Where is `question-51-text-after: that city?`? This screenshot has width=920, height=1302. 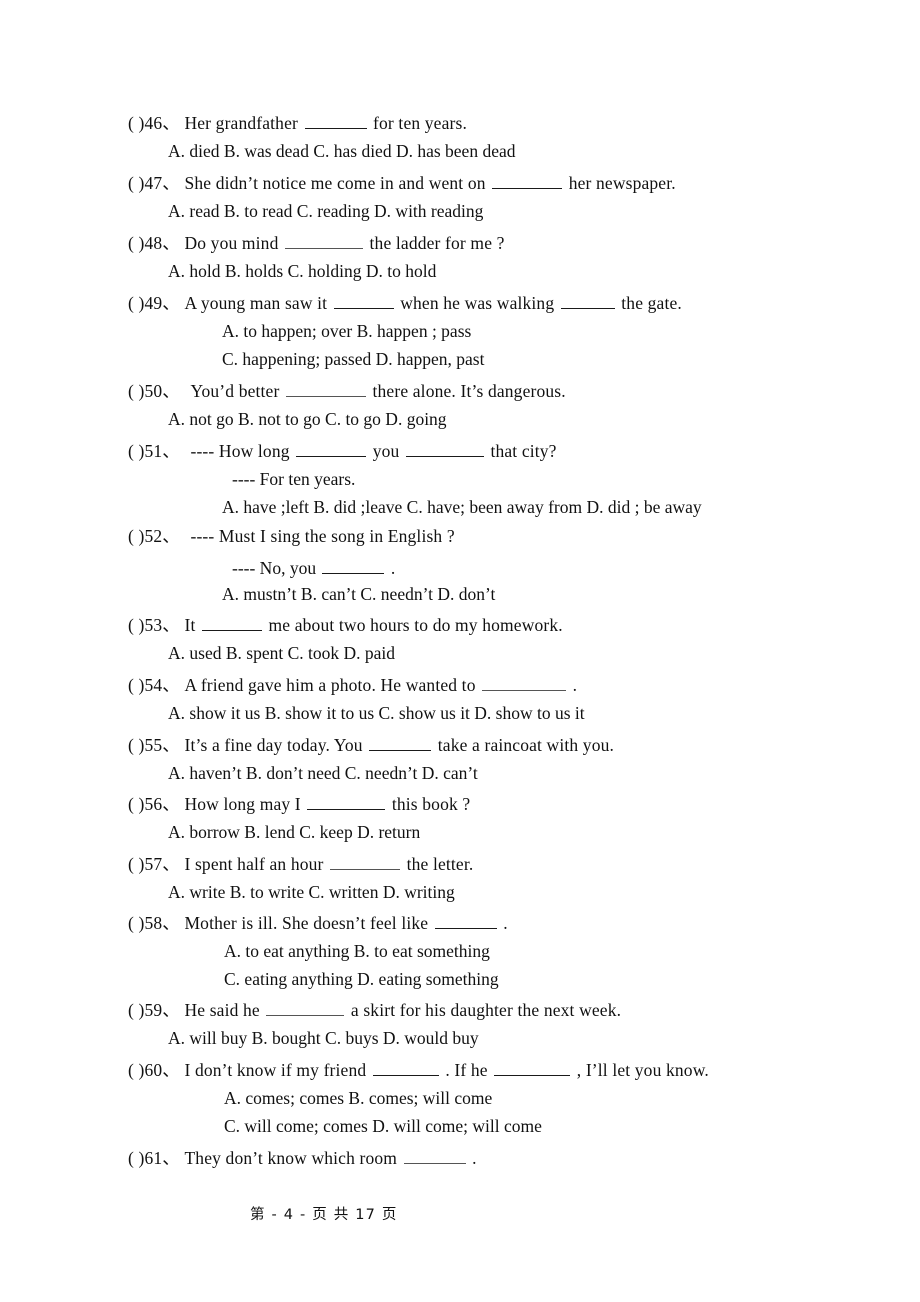
question-51-text-after: that city? is located at coordinates (523, 451).